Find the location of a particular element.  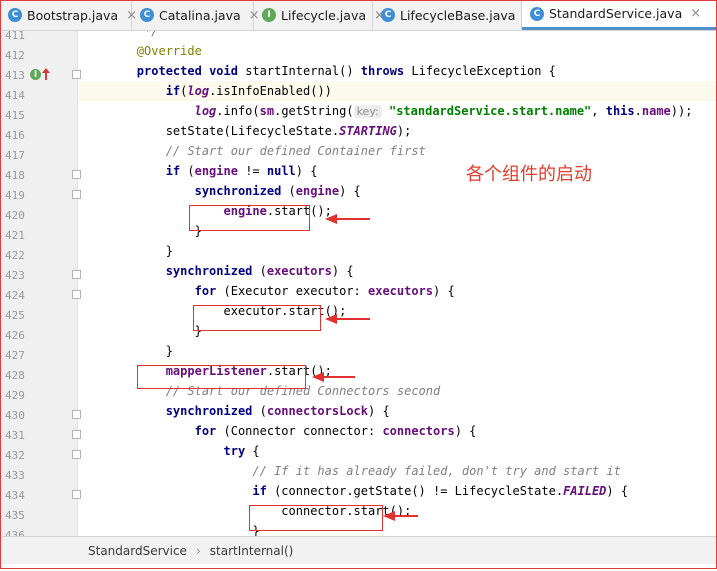

tab-standardservice-java: C StandardService.java × is located at coordinates (619, 15).